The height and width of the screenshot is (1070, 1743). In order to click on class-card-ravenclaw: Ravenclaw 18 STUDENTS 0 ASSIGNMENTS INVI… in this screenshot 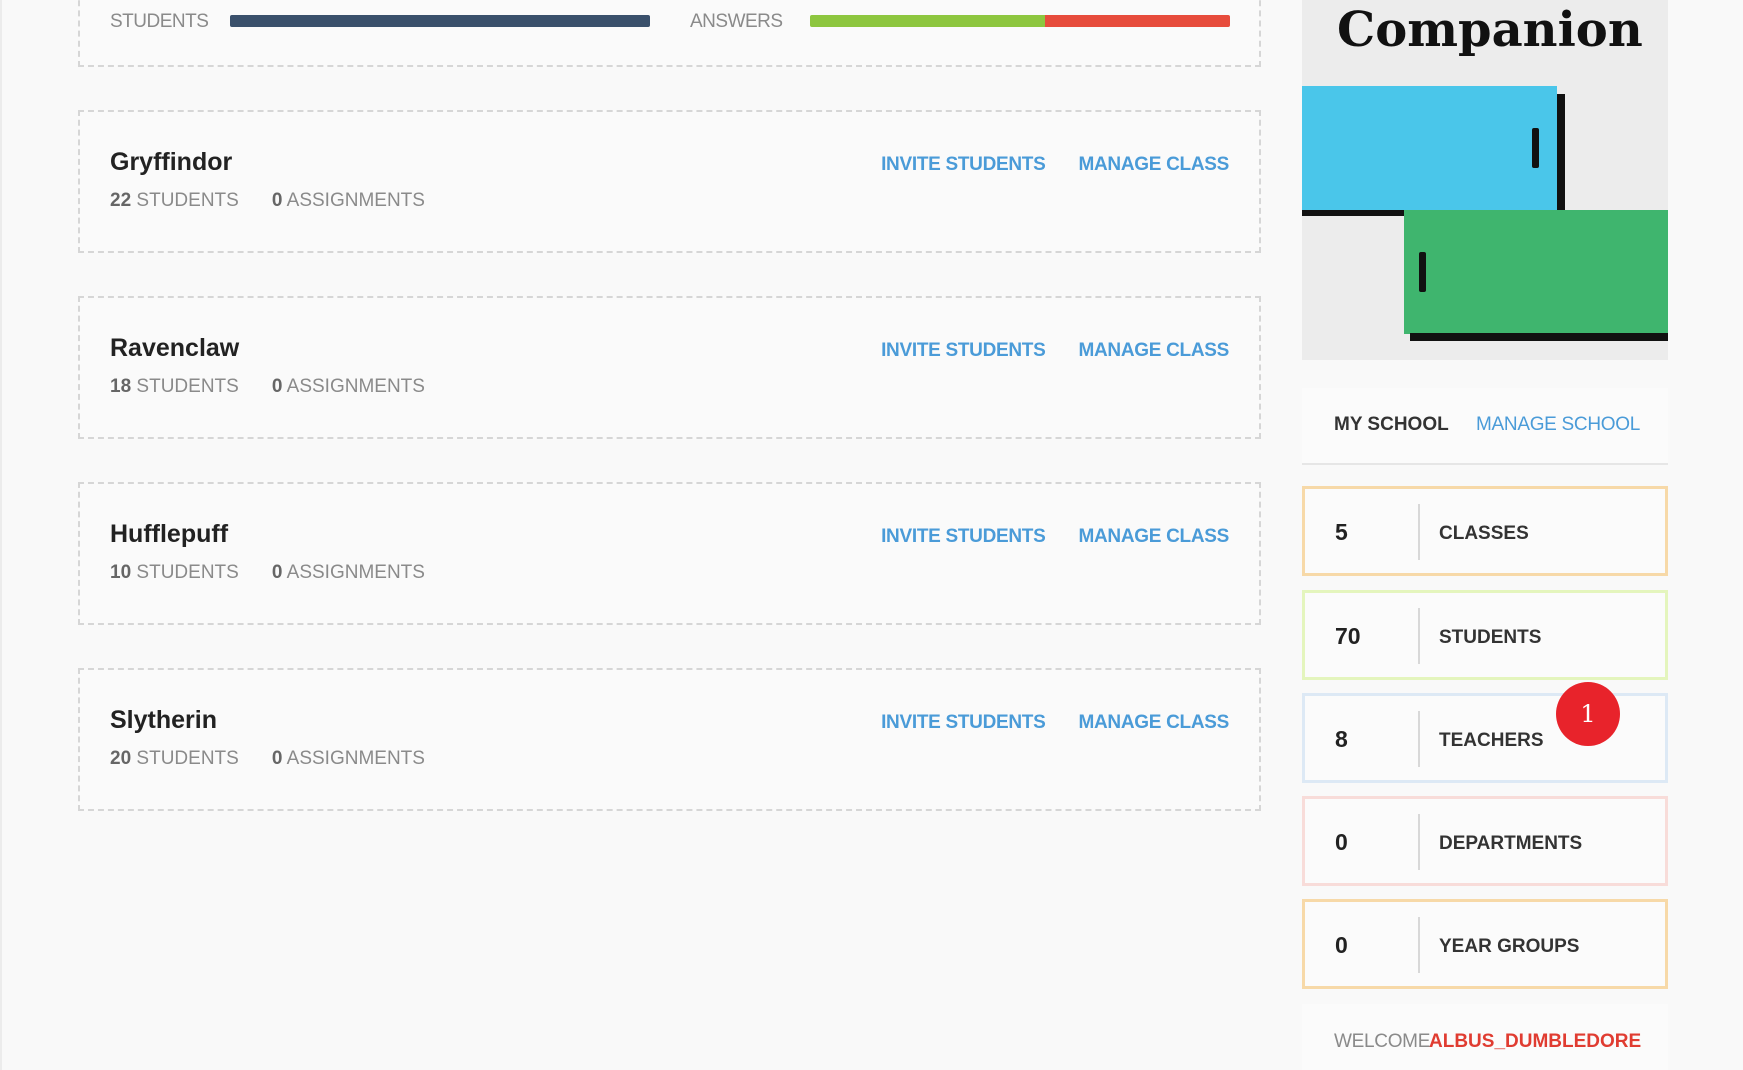, I will do `click(669, 367)`.